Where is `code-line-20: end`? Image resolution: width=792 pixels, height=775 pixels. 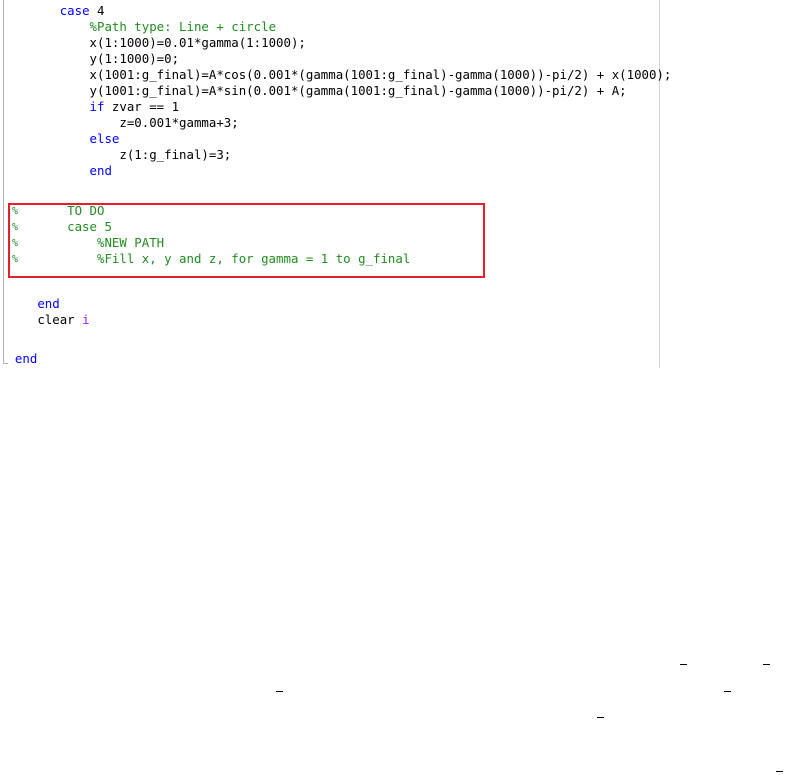 code-line-20: end is located at coordinates (18, 359).